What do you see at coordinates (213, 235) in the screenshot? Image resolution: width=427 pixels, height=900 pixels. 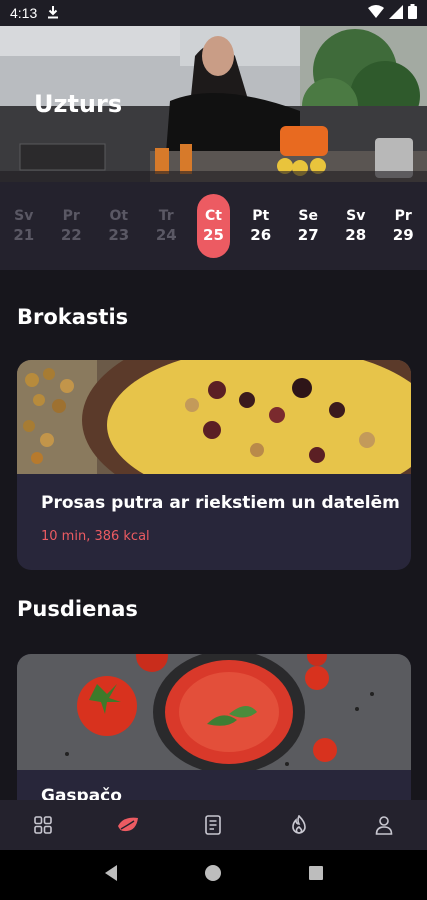 I see `day-number: 25` at bounding box center [213, 235].